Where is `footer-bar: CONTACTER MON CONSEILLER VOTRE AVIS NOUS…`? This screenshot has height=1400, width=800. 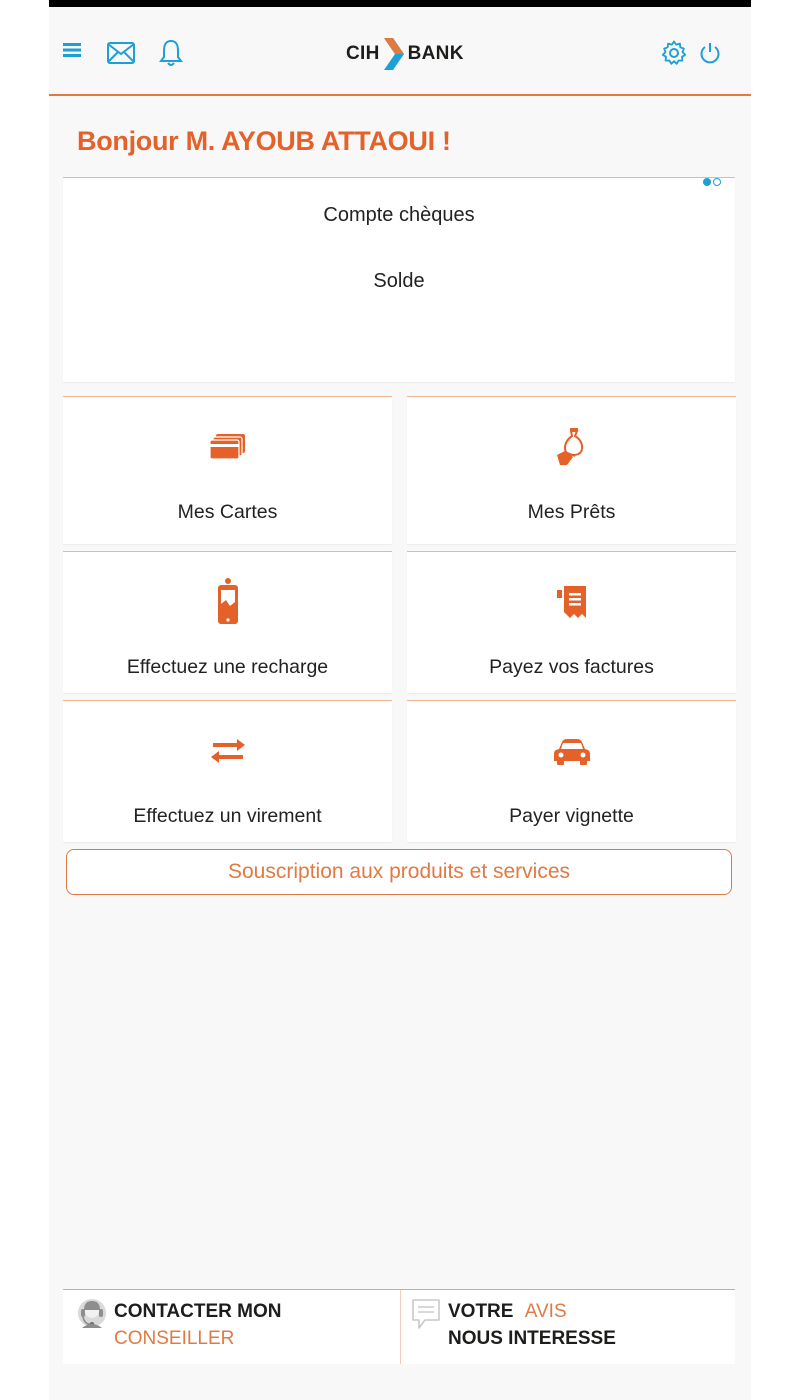
footer-bar: CONTACTER MON CONSEILLER VOTRE AVIS NOUS… is located at coordinates (399, 1326).